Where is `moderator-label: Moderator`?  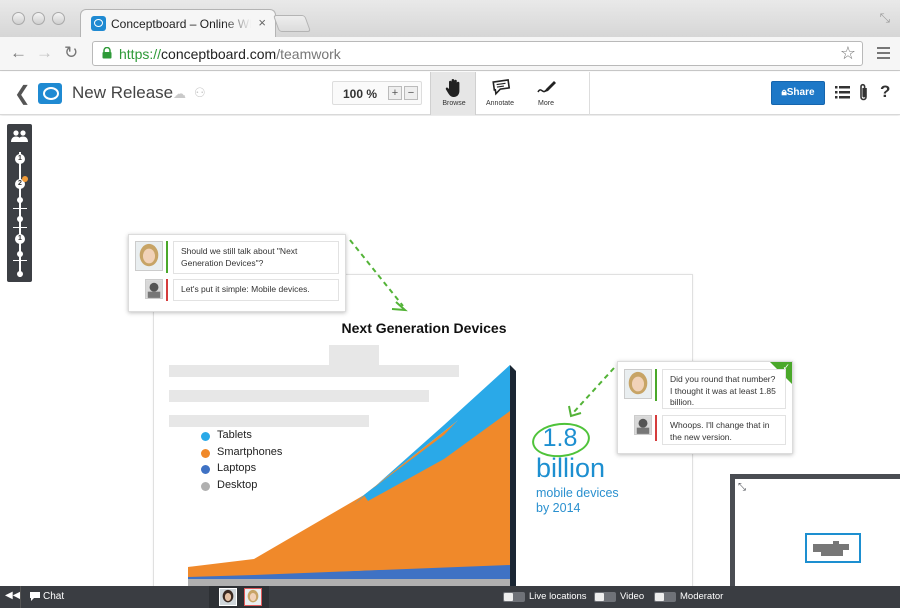 moderator-label: Moderator is located at coordinates (702, 596).